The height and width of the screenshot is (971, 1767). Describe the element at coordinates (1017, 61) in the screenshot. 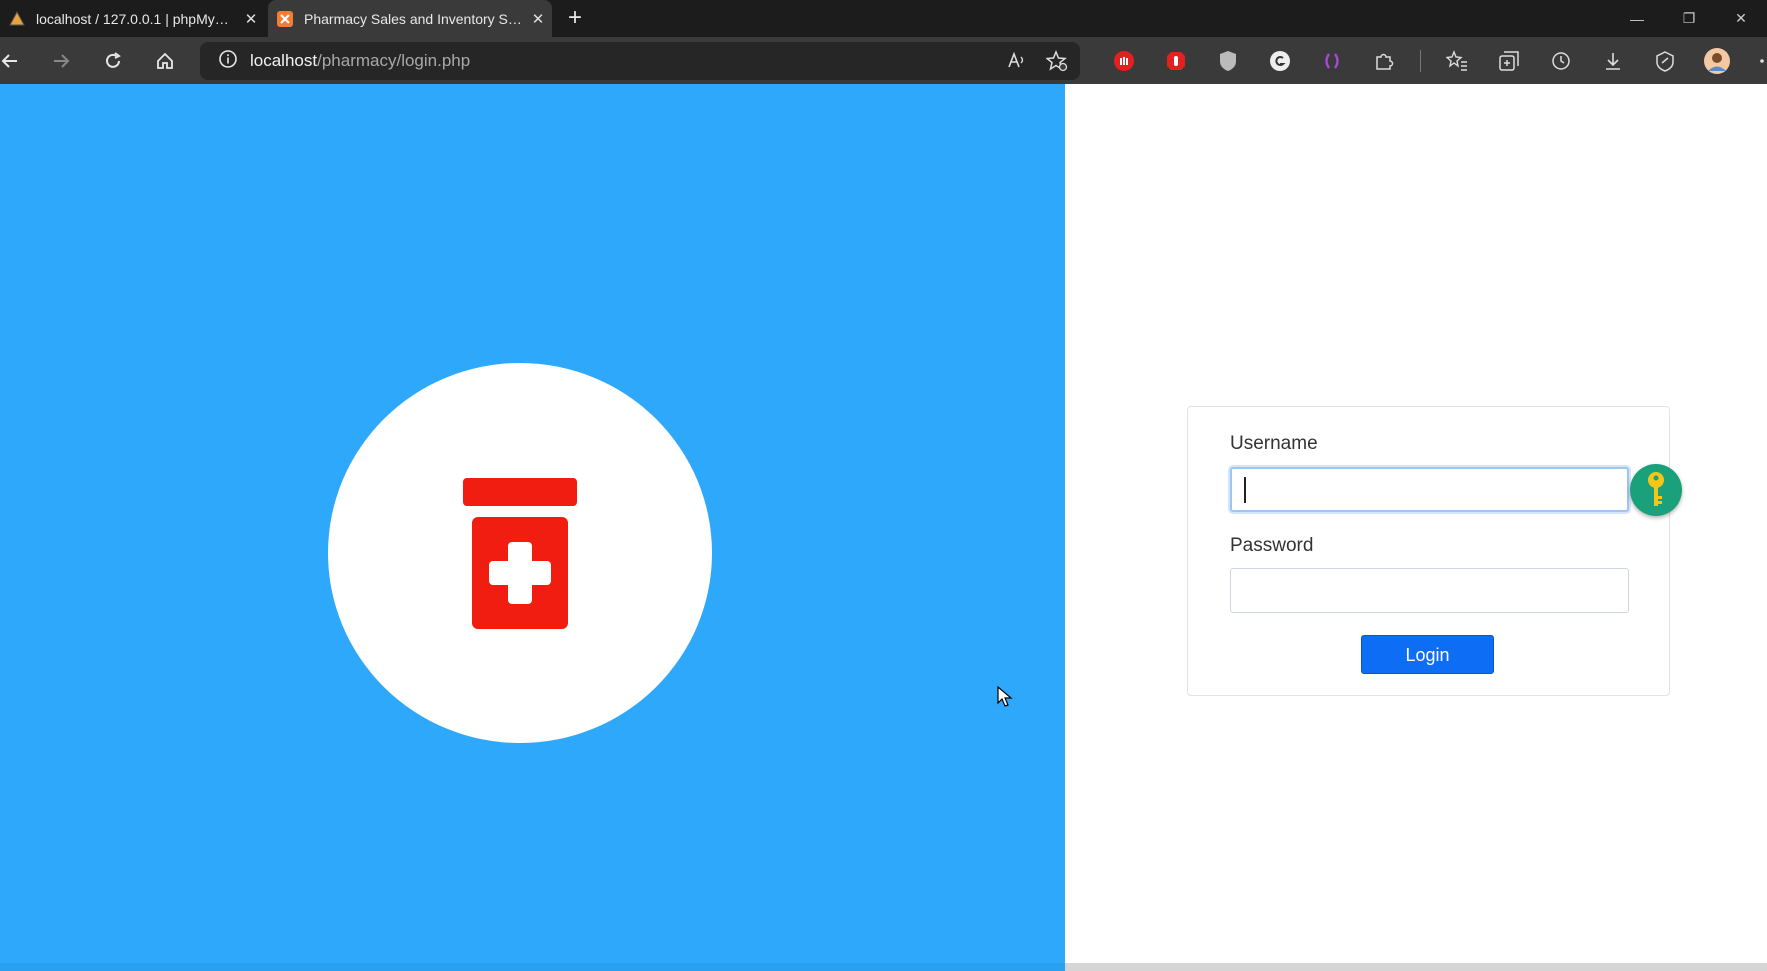

I see `read-aloud-icon` at that location.